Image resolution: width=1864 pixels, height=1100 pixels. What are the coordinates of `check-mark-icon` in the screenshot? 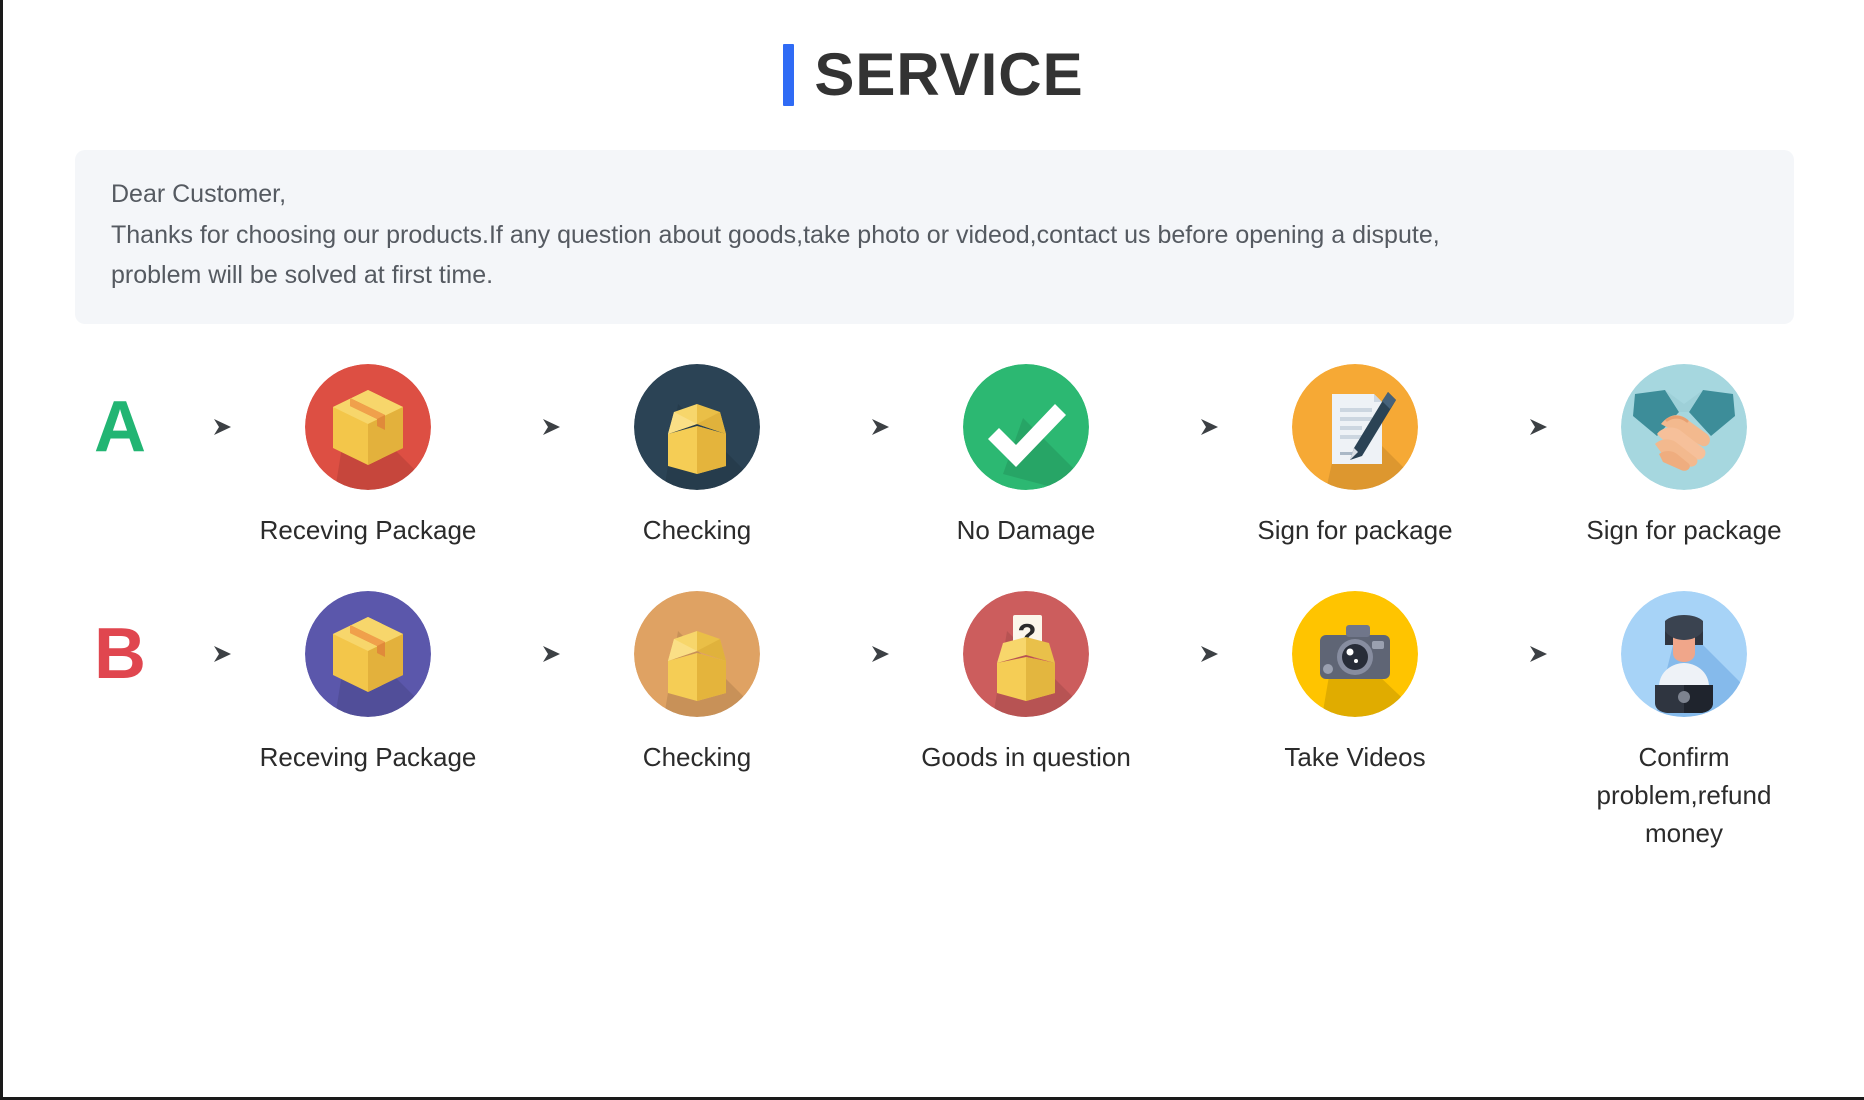 It's located at (1026, 426).